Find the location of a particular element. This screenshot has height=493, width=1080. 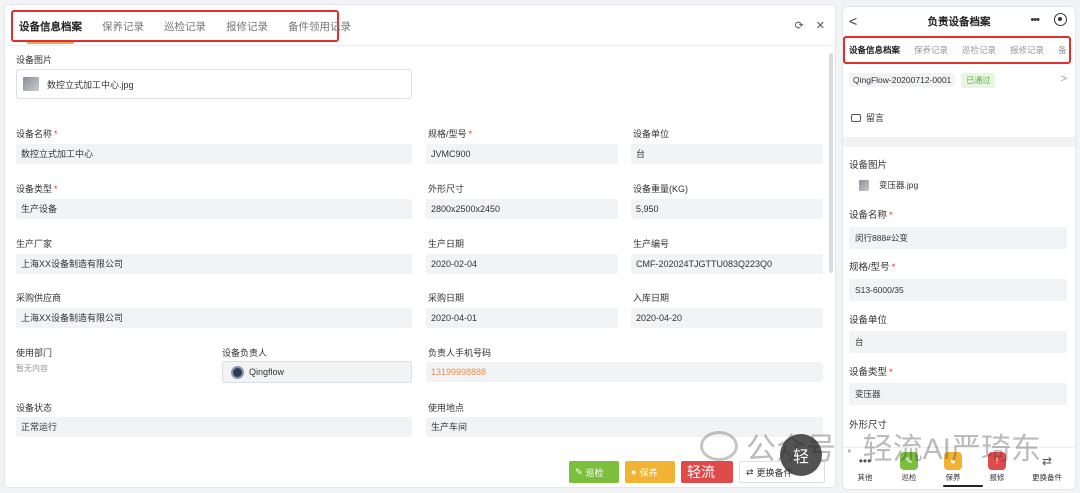

serial-label: 生产编号 is located at coordinates (651, 244).